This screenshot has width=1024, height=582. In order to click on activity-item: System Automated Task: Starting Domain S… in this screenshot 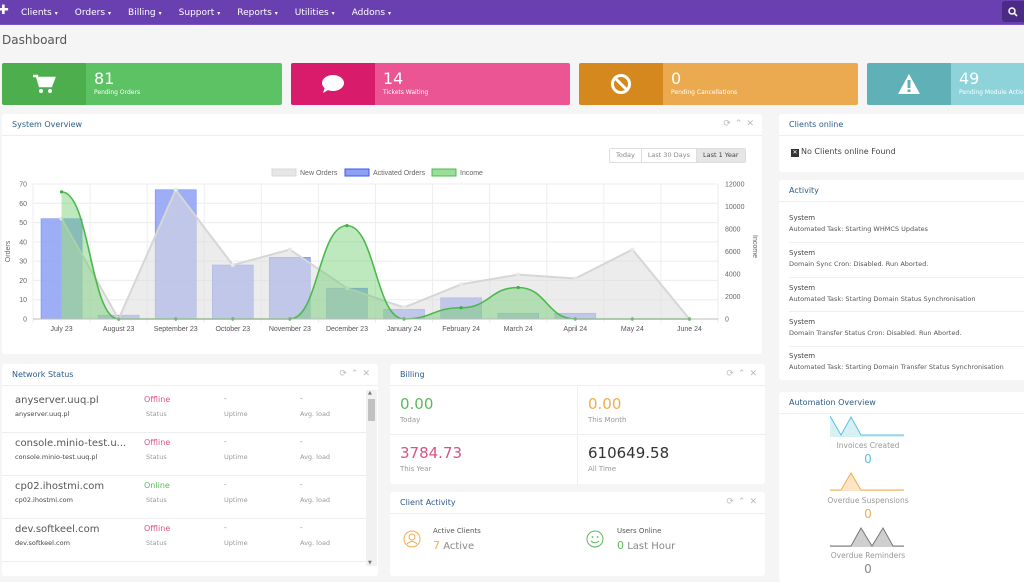, I will do `click(882, 293)`.